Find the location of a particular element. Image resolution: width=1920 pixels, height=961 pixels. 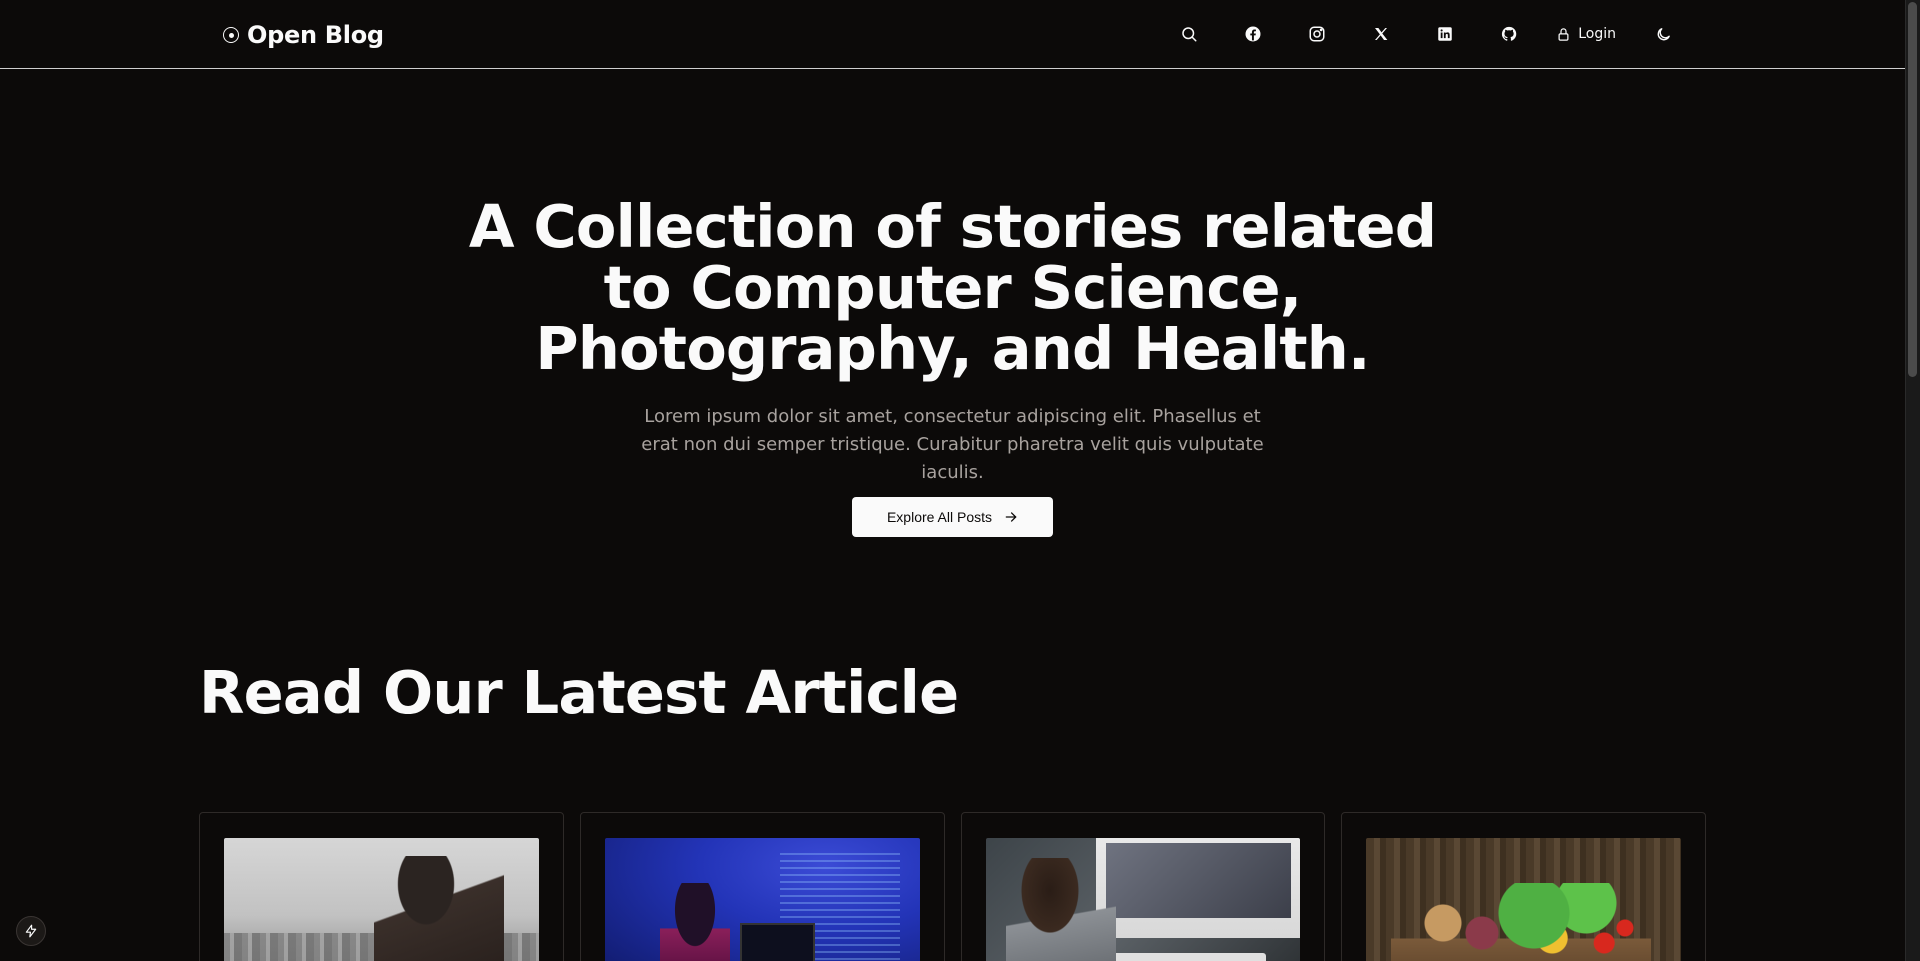

facebook-icon is located at coordinates (1253, 34).